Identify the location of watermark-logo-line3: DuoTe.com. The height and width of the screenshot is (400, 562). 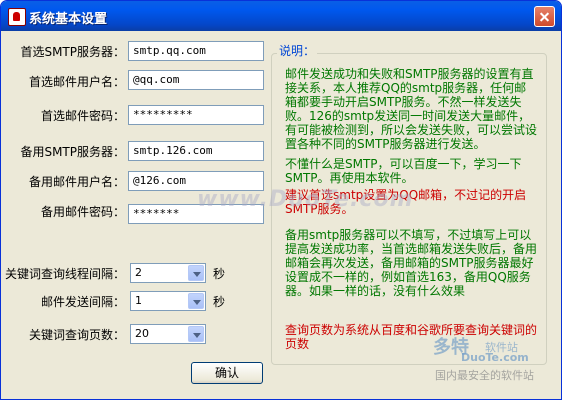
(495, 357).